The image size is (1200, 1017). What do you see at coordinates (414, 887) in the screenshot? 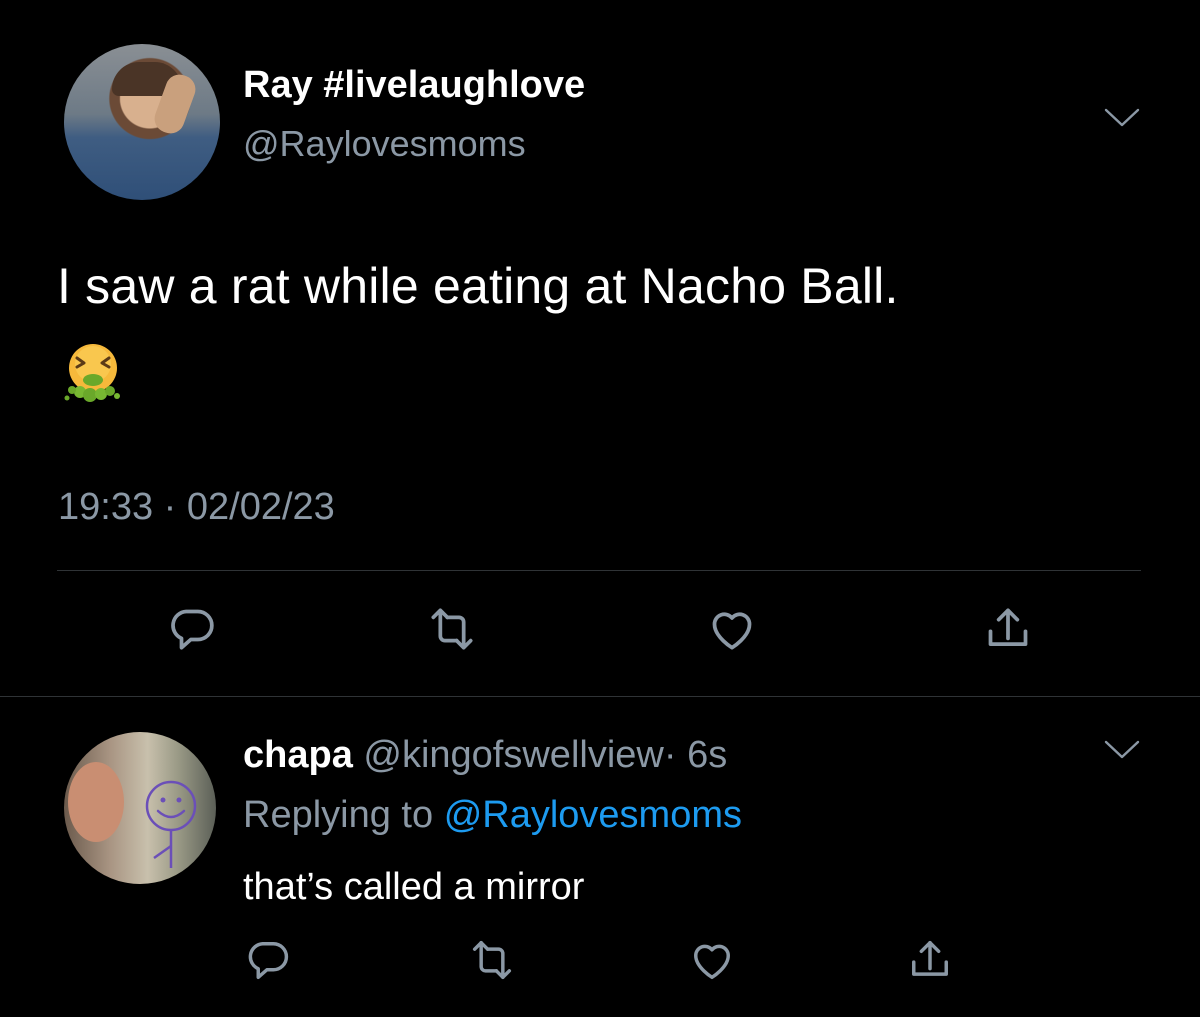
I see `reply-text: that’s called a mirror` at bounding box center [414, 887].